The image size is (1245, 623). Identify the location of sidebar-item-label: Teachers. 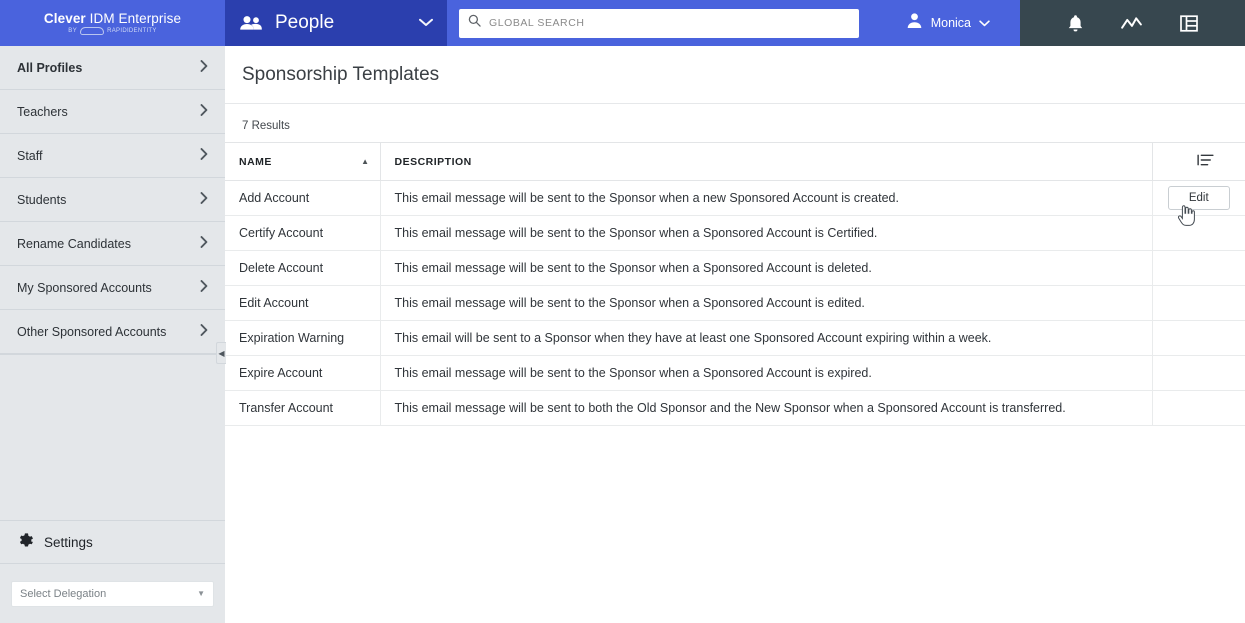
(42, 111).